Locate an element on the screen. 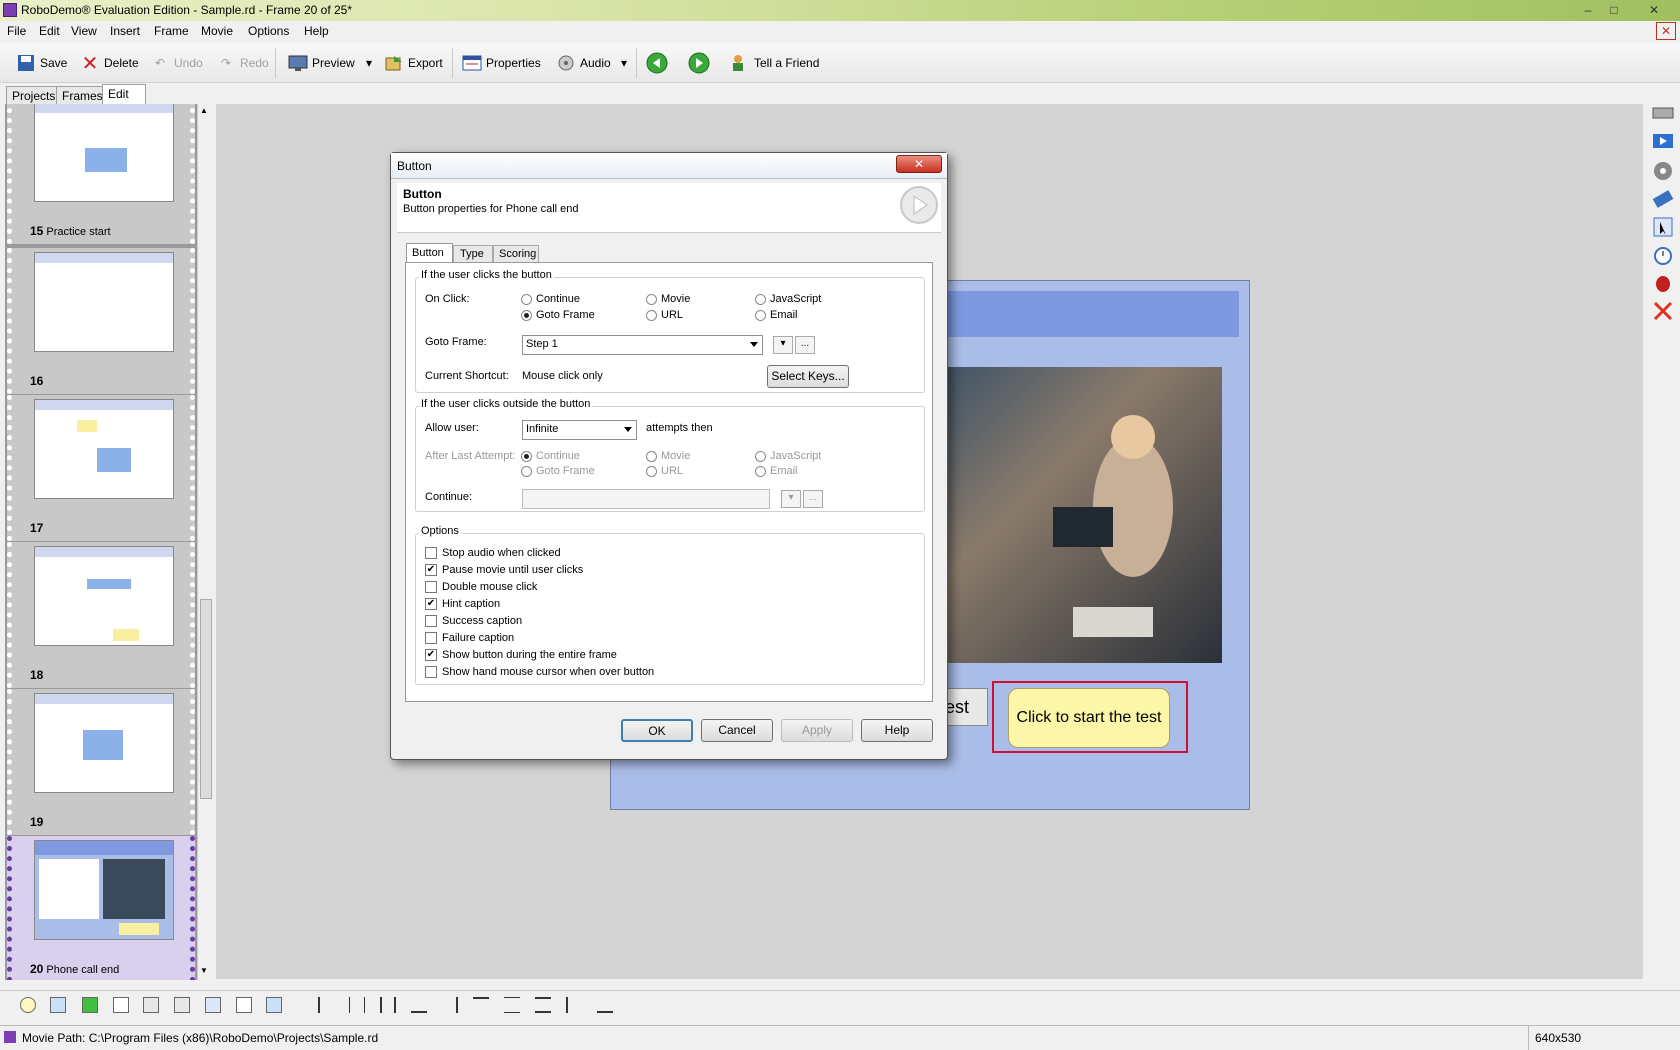  button-tool-icon is located at coordinates (182, 1005).